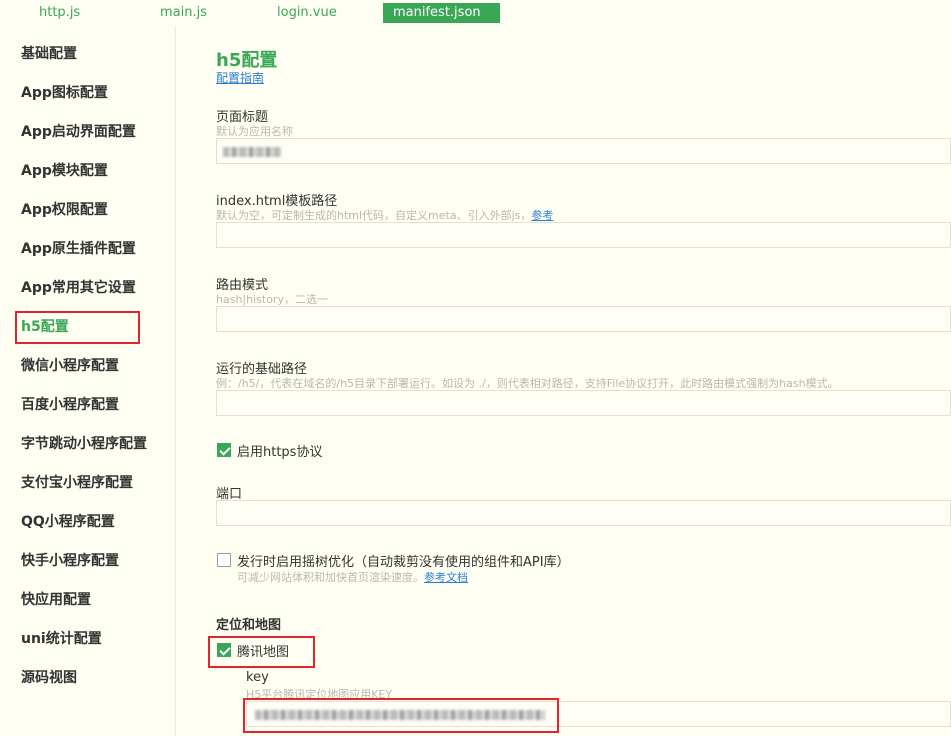 Image resolution: width=951 pixels, height=736 pixels. I want to click on sidebar-item-weixin: 微信小程序配置, so click(70, 366).